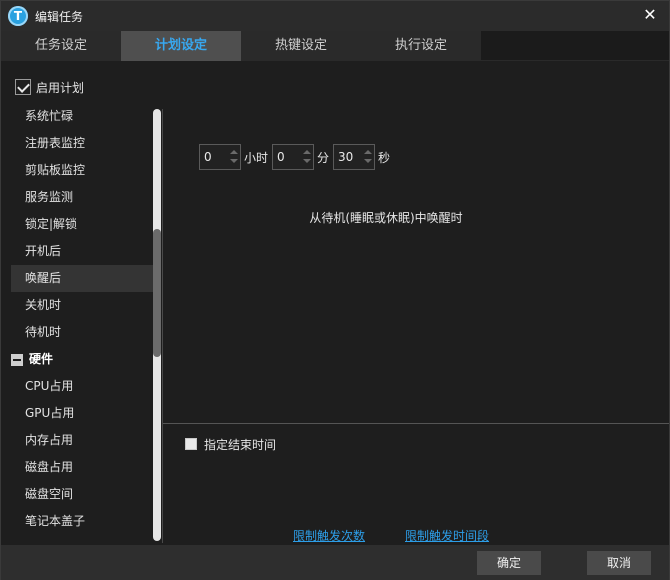 The height and width of the screenshot is (580, 670). Describe the element at coordinates (83, 278) in the screenshot. I see `list-item-after-wake: 唤醒后` at that location.